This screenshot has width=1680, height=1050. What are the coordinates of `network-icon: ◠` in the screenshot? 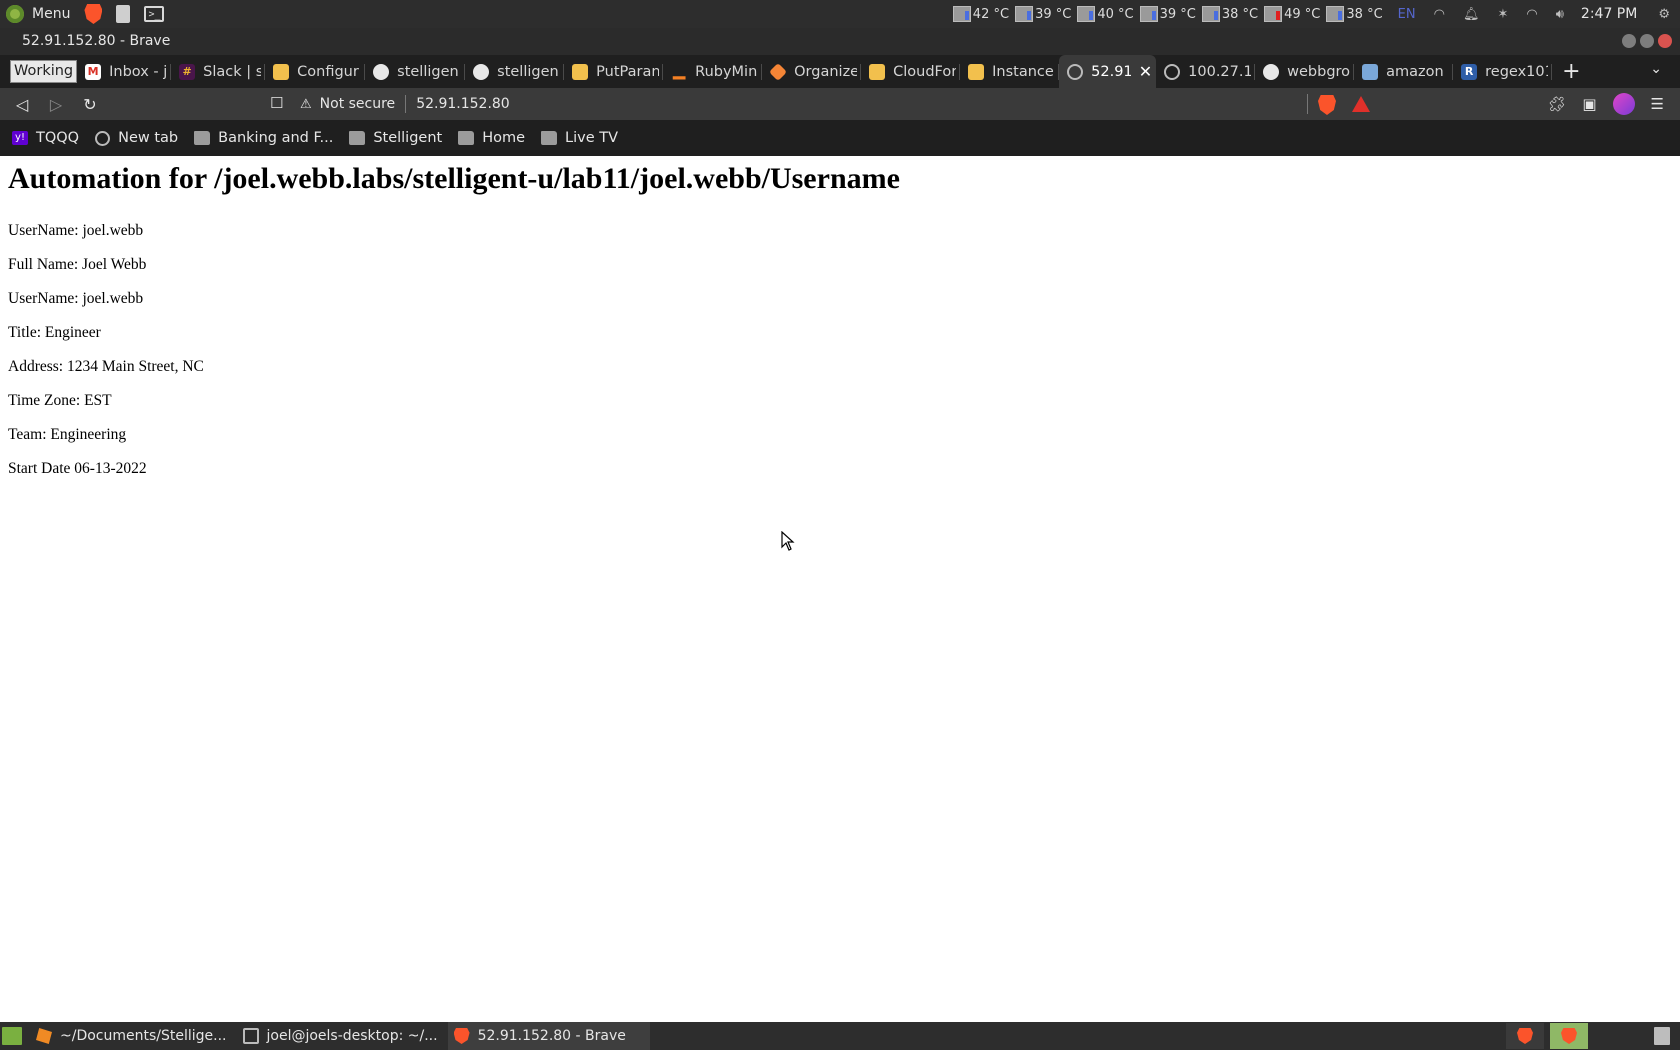 It's located at (1439, 14).